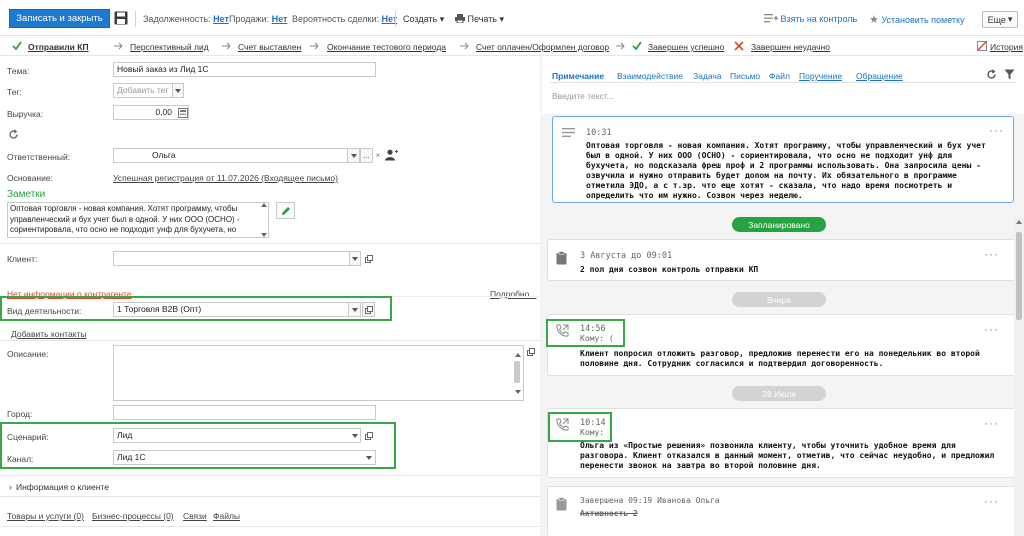 This screenshot has width=1024, height=536. I want to click on tab-appeal: Обращение, so click(879, 76).